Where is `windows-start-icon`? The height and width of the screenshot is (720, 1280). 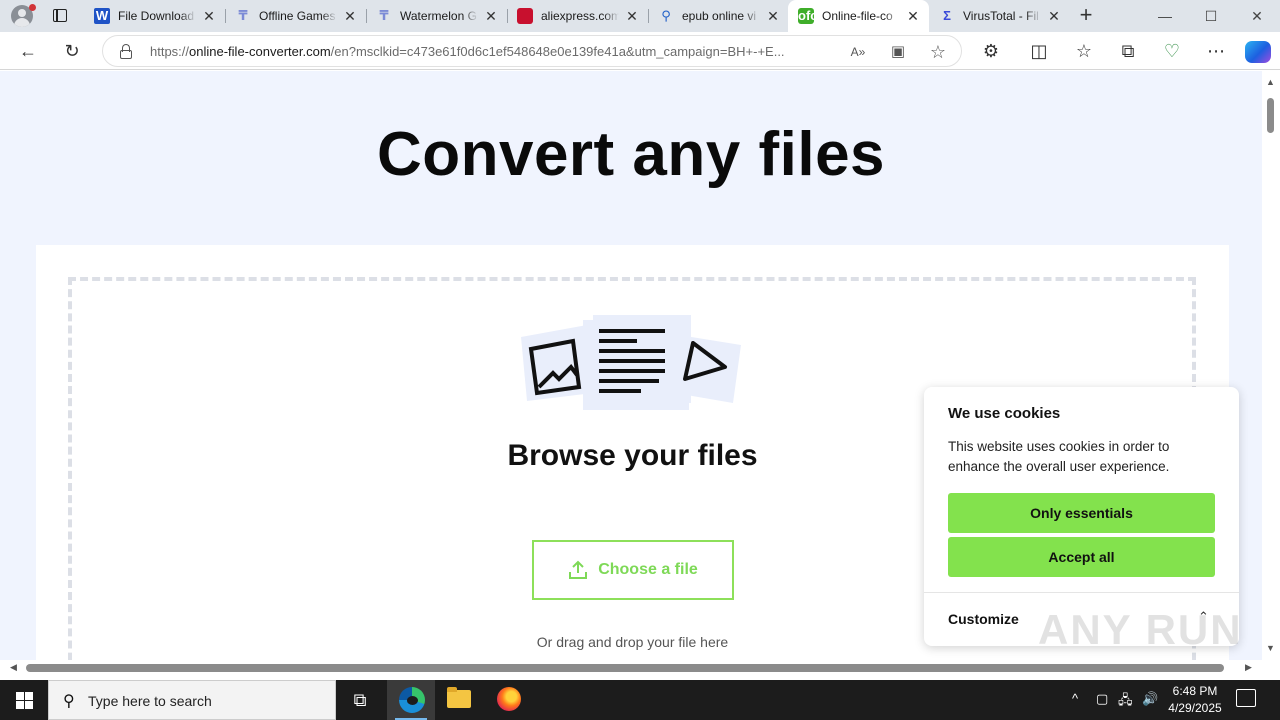 windows-start-icon is located at coordinates (24, 700).